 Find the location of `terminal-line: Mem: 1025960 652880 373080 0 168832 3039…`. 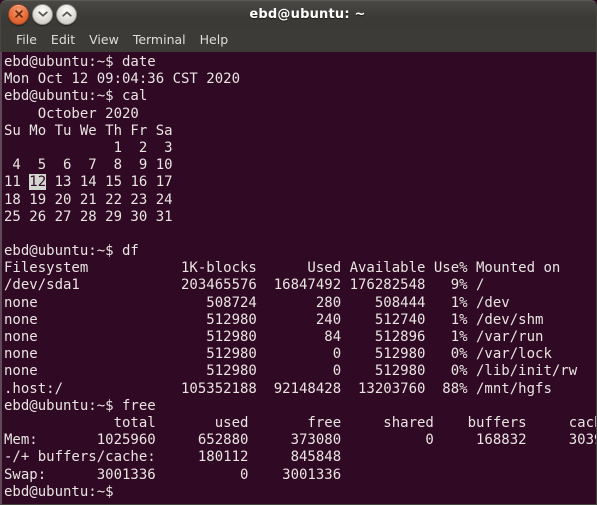

terminal-line: Mem: 1025960 652880 373080 0 168832 3039… is located at coordinates (300, 440).